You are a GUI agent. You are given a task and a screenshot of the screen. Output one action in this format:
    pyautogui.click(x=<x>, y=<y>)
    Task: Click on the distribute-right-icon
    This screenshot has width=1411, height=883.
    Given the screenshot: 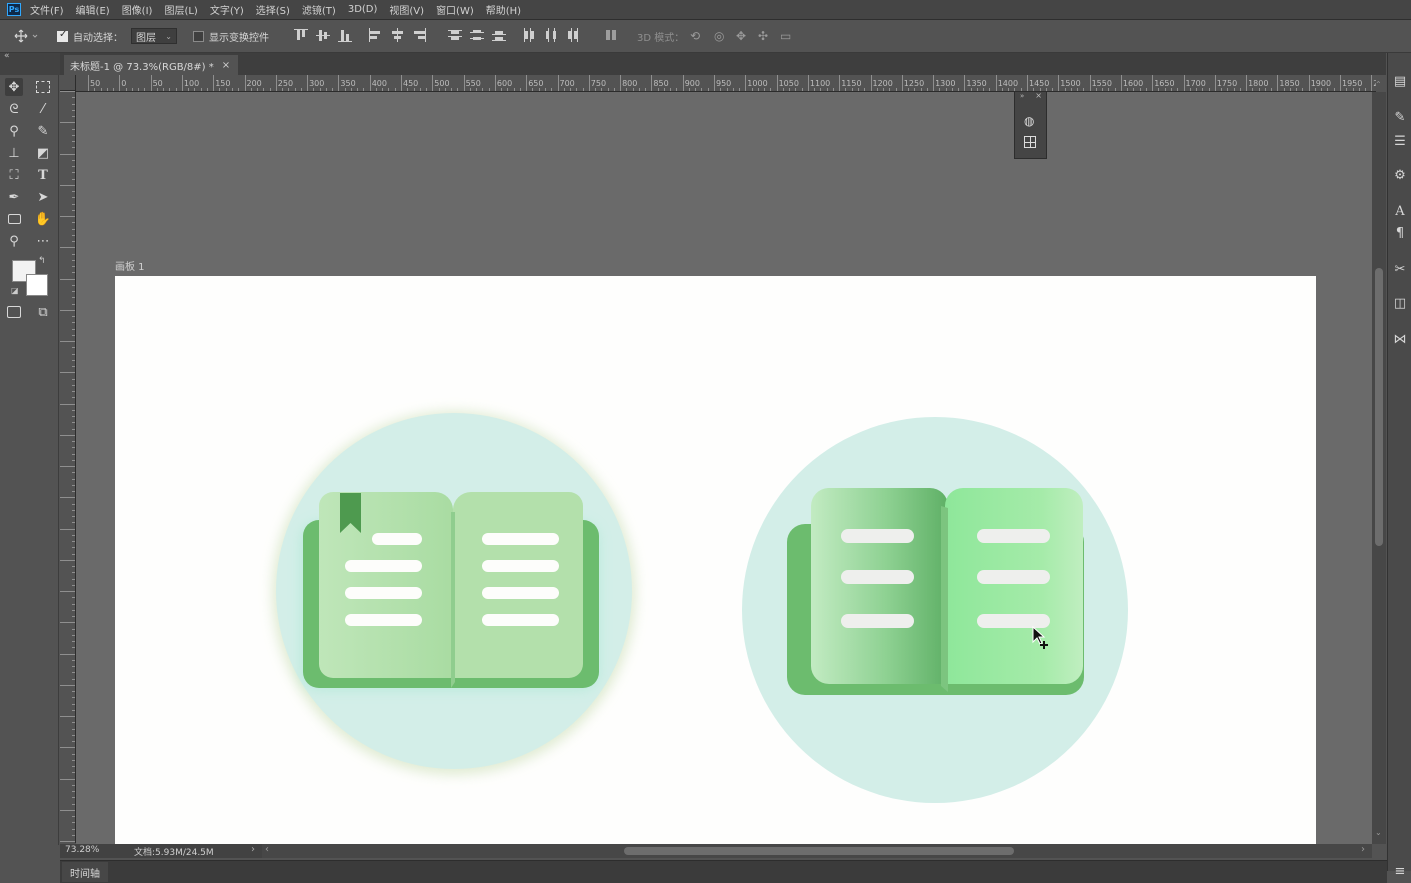 What is the action you would take?
    pyautogui.click(x=573, y=35)
    